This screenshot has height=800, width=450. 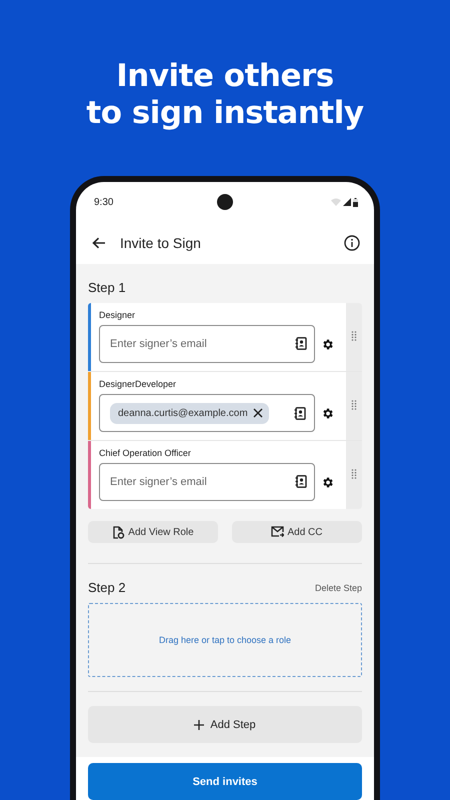 I want to click on info-icon, so click(x=352, y=243).